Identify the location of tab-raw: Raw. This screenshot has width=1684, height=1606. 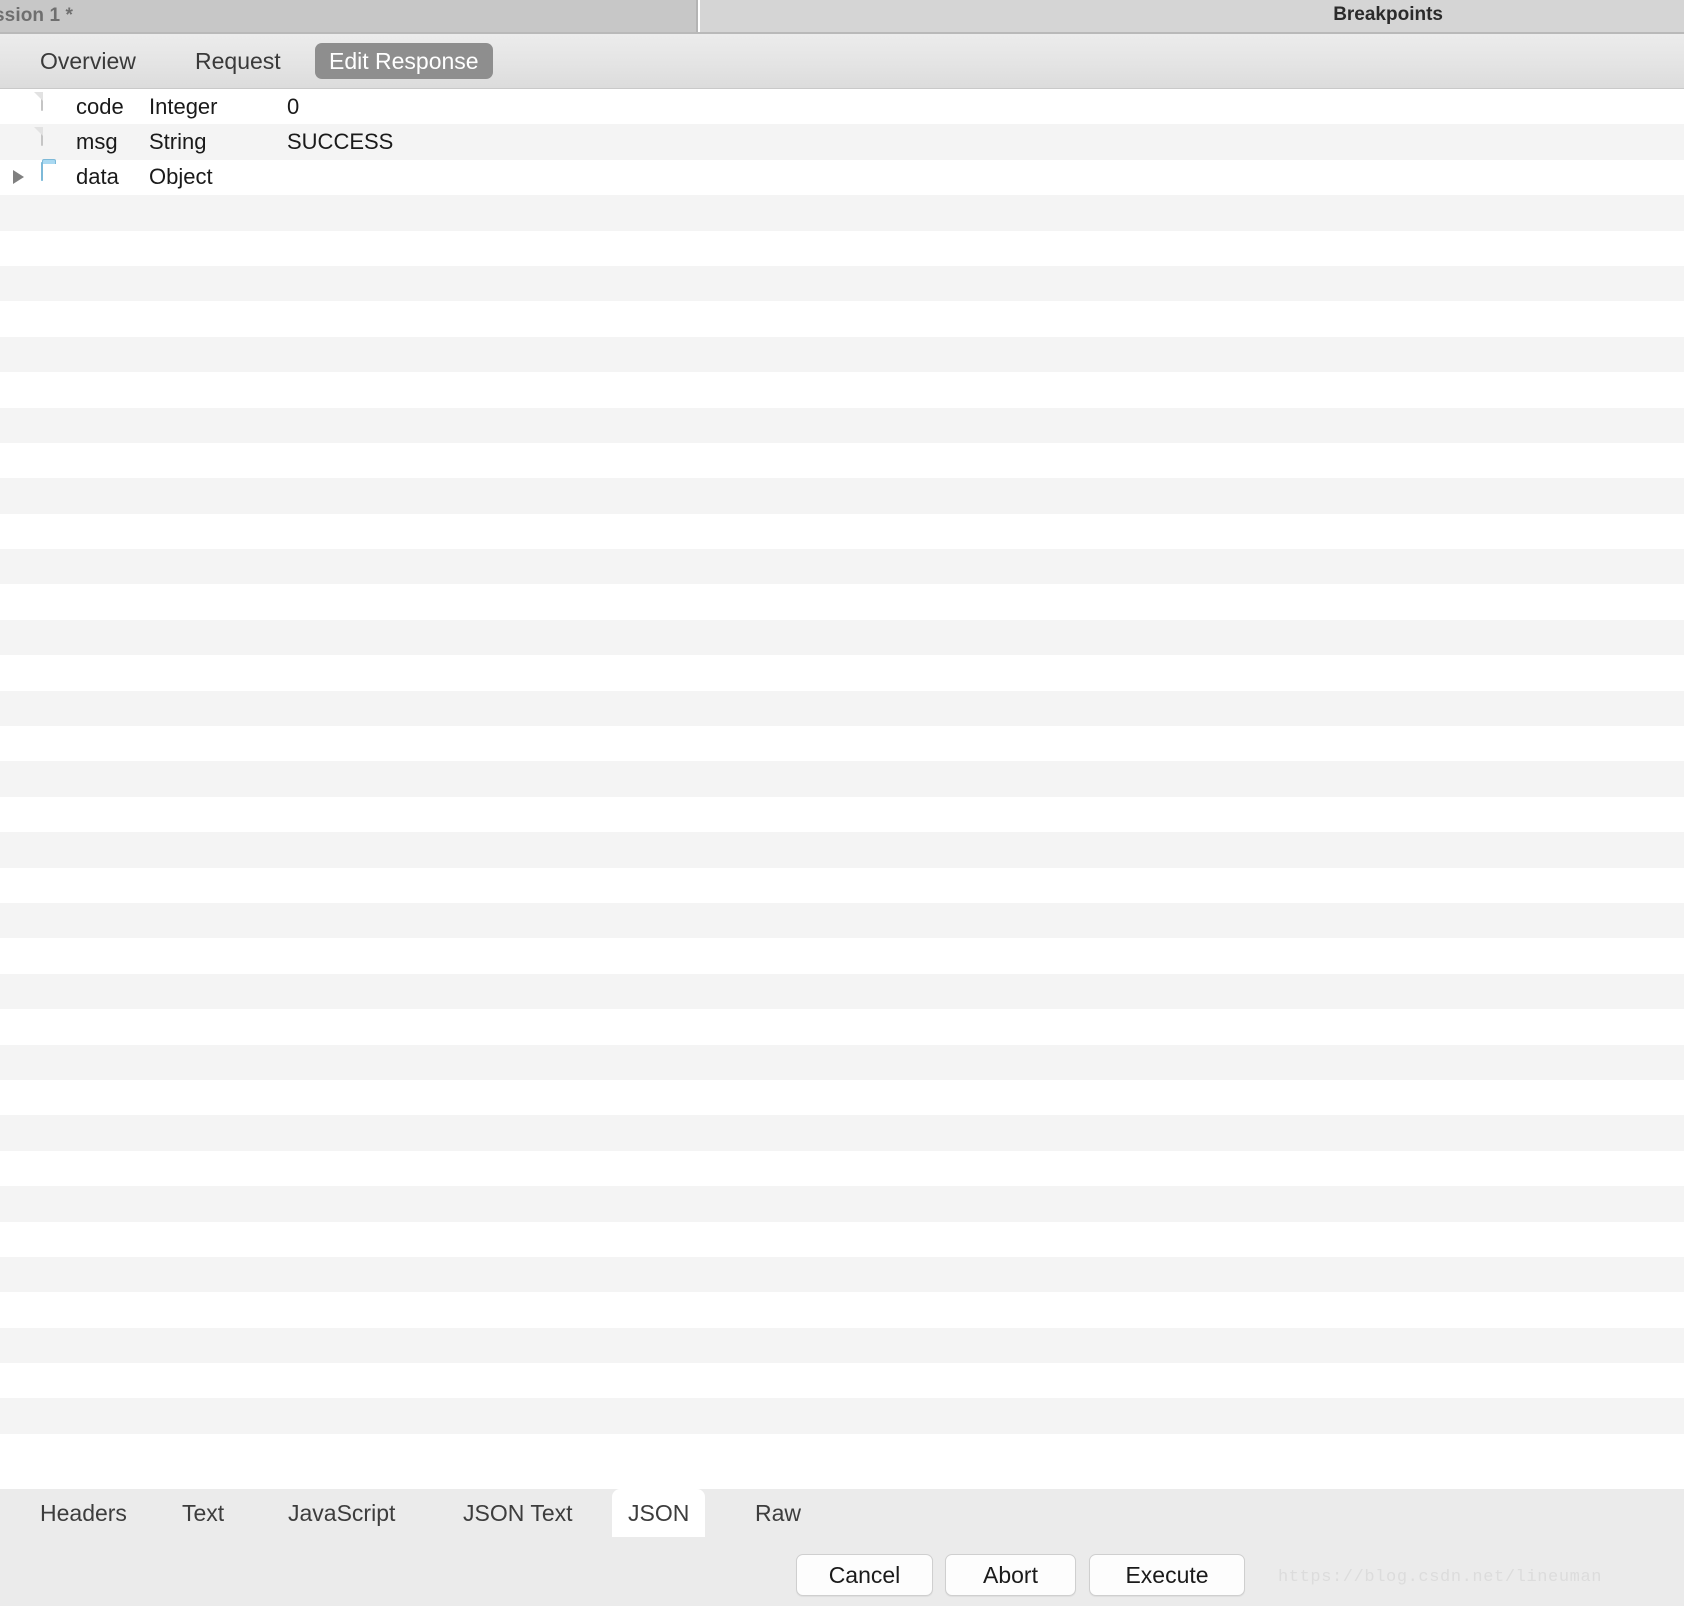
(778, 1513).